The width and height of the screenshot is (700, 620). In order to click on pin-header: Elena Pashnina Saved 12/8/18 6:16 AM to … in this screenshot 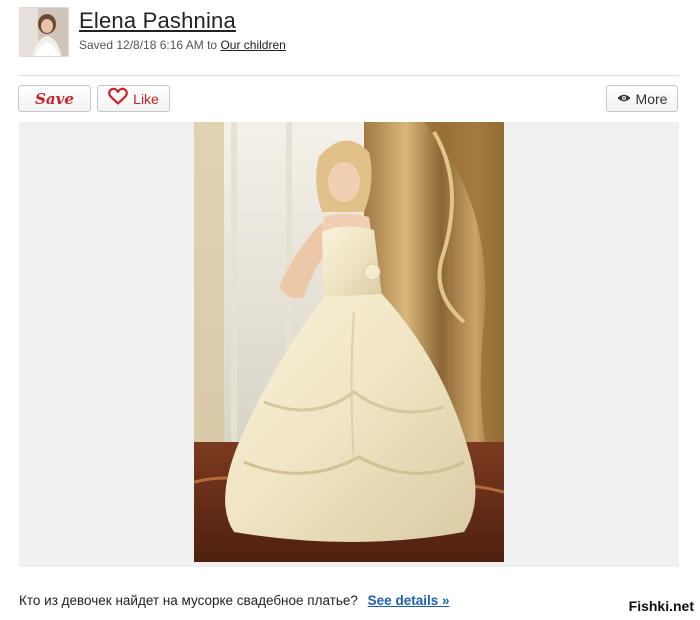, I will do `click(349, 33)`.